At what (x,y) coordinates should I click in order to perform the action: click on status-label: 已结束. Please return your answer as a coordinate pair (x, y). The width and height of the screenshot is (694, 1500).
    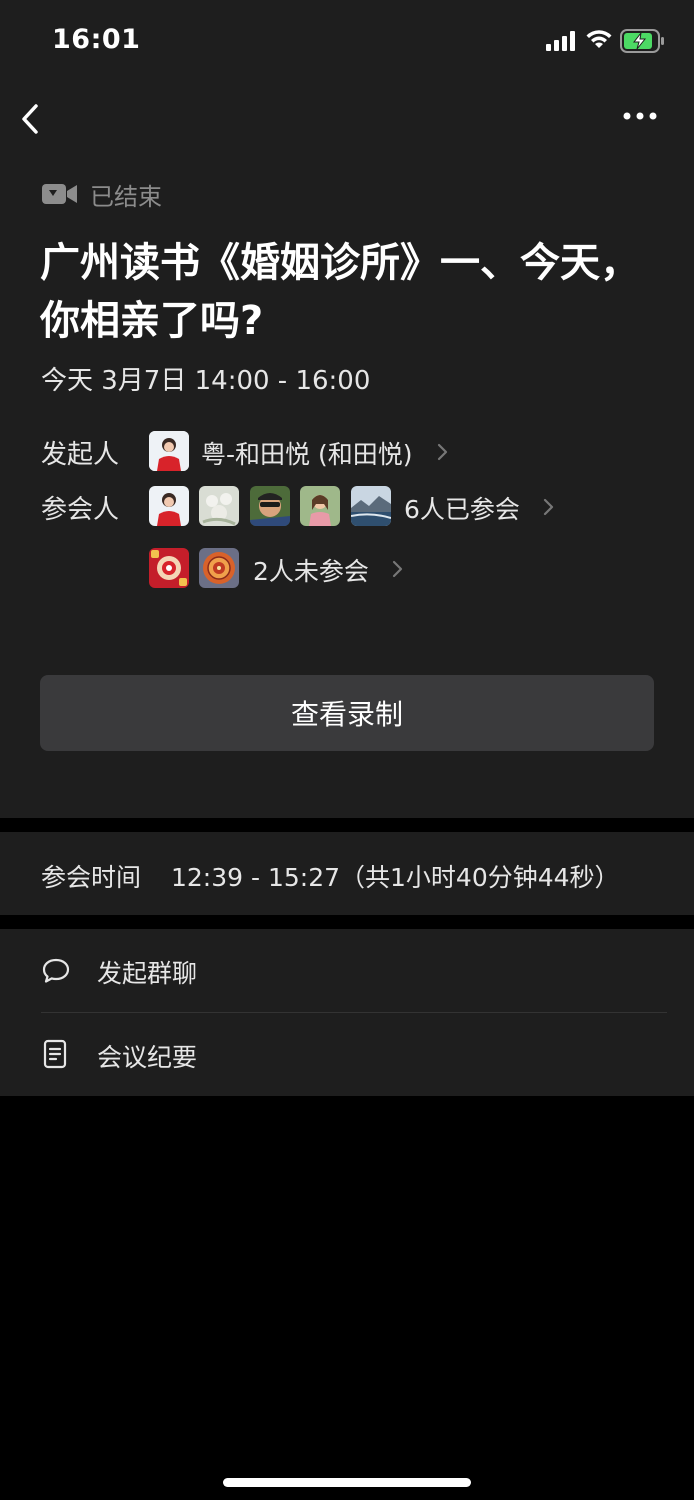
    Looking at the image, I should click on (126, 196).